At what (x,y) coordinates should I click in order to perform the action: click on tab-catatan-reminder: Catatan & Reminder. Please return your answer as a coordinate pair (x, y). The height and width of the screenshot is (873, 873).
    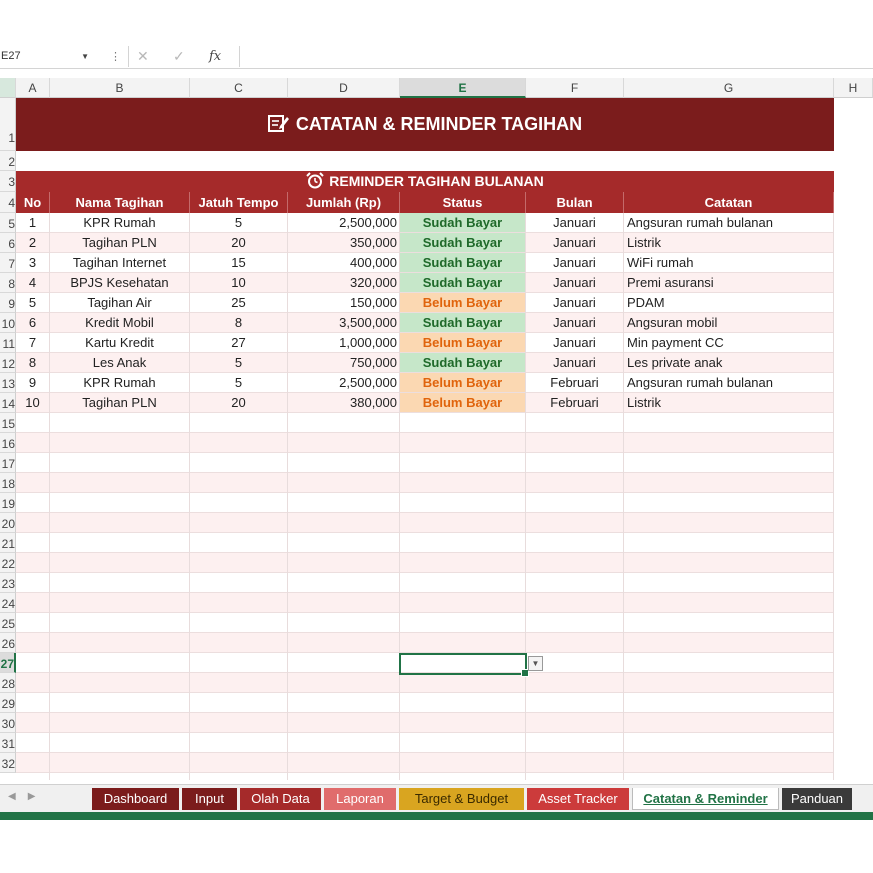
    Looking at the image, I should click on (705, 799).